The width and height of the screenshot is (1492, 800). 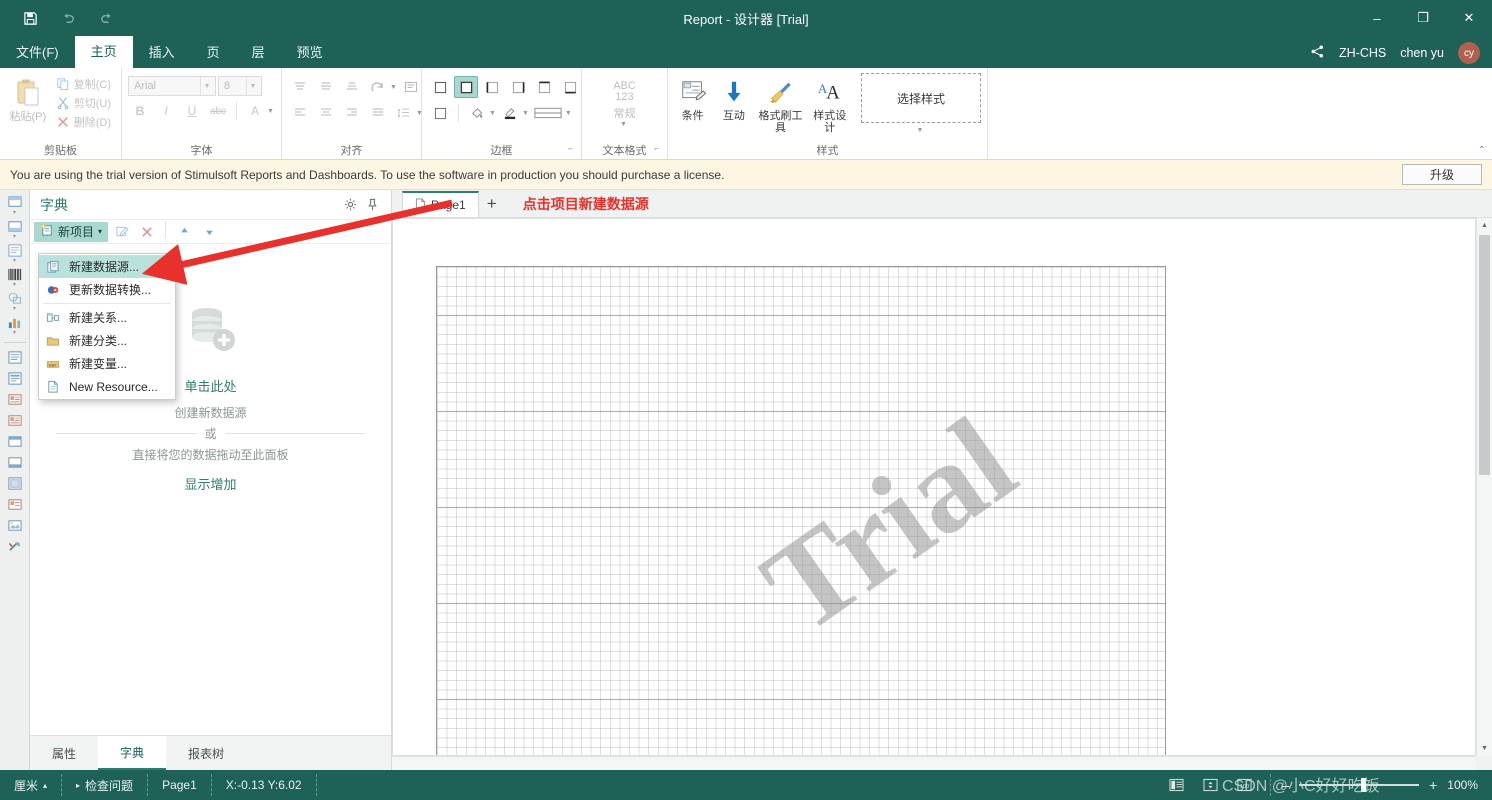 What do you see at coordinates (692, 97) in the screenshot?
I see `condition-button: 条件` at bounding box center [692, 97].